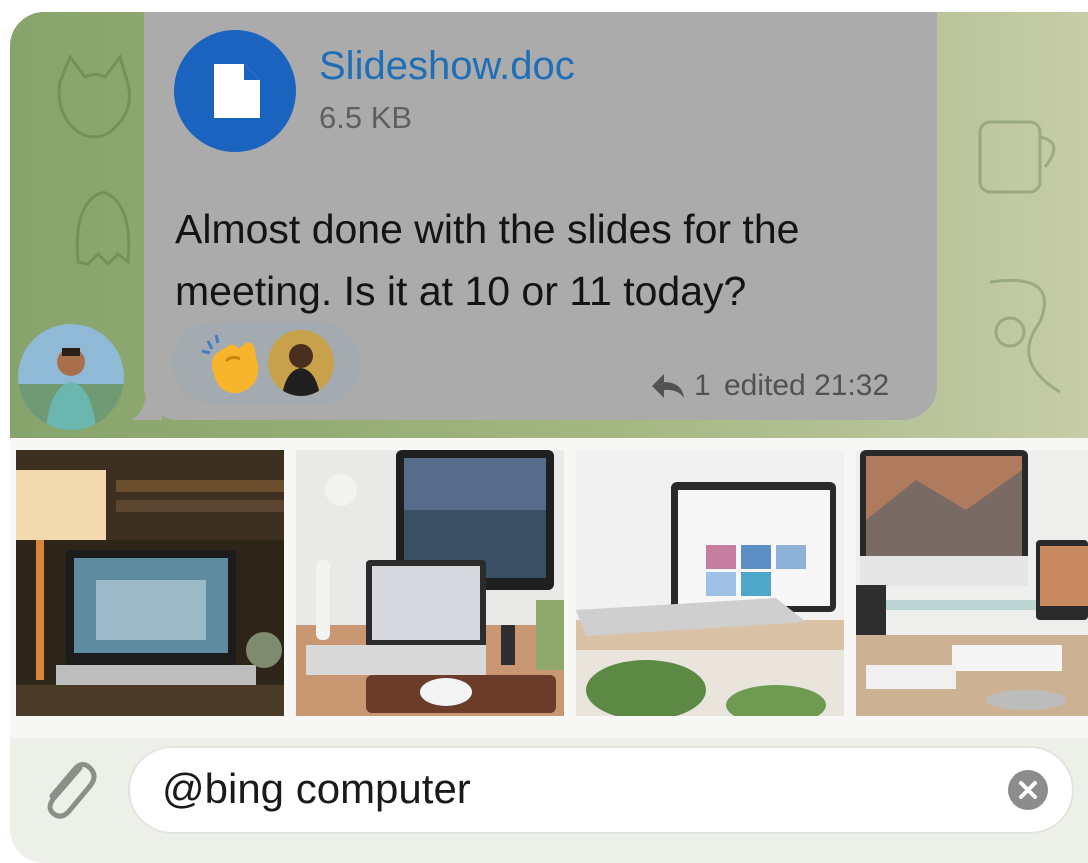 The width and height of the screenshot is (1088, 863). I want to click on reply-count: 1, so click(702, 386).